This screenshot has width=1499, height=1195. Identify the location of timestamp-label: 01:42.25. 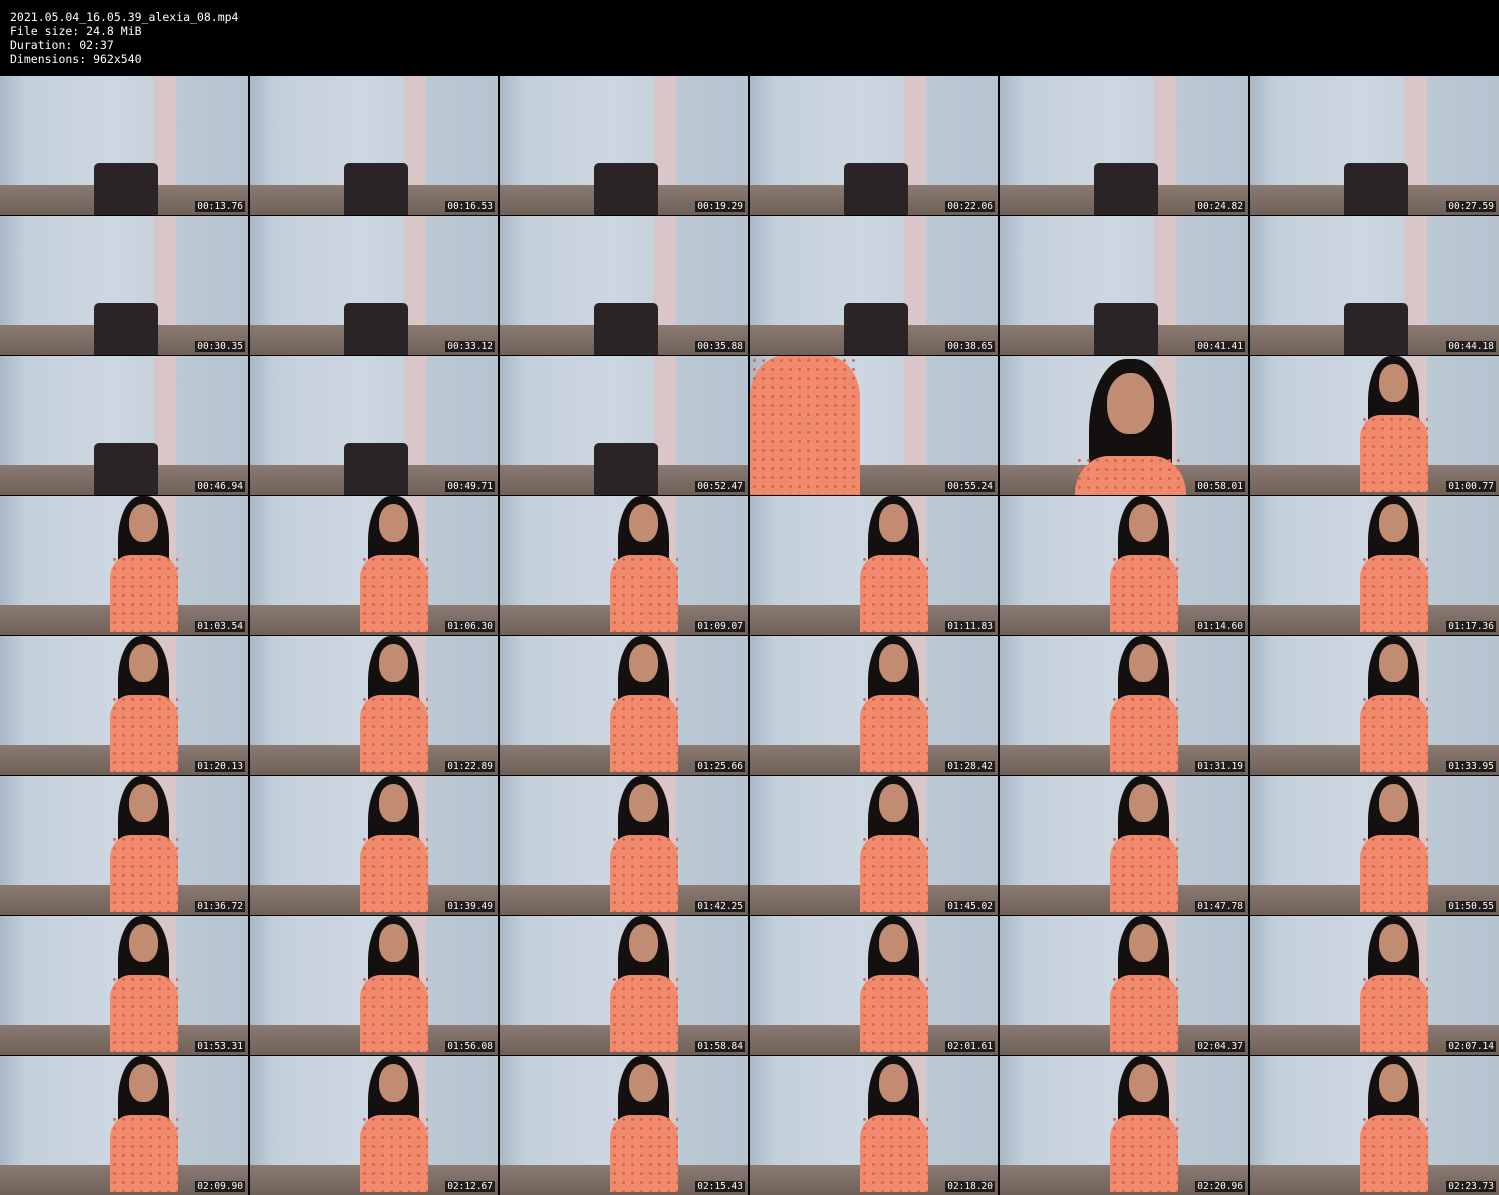
(720, 906).